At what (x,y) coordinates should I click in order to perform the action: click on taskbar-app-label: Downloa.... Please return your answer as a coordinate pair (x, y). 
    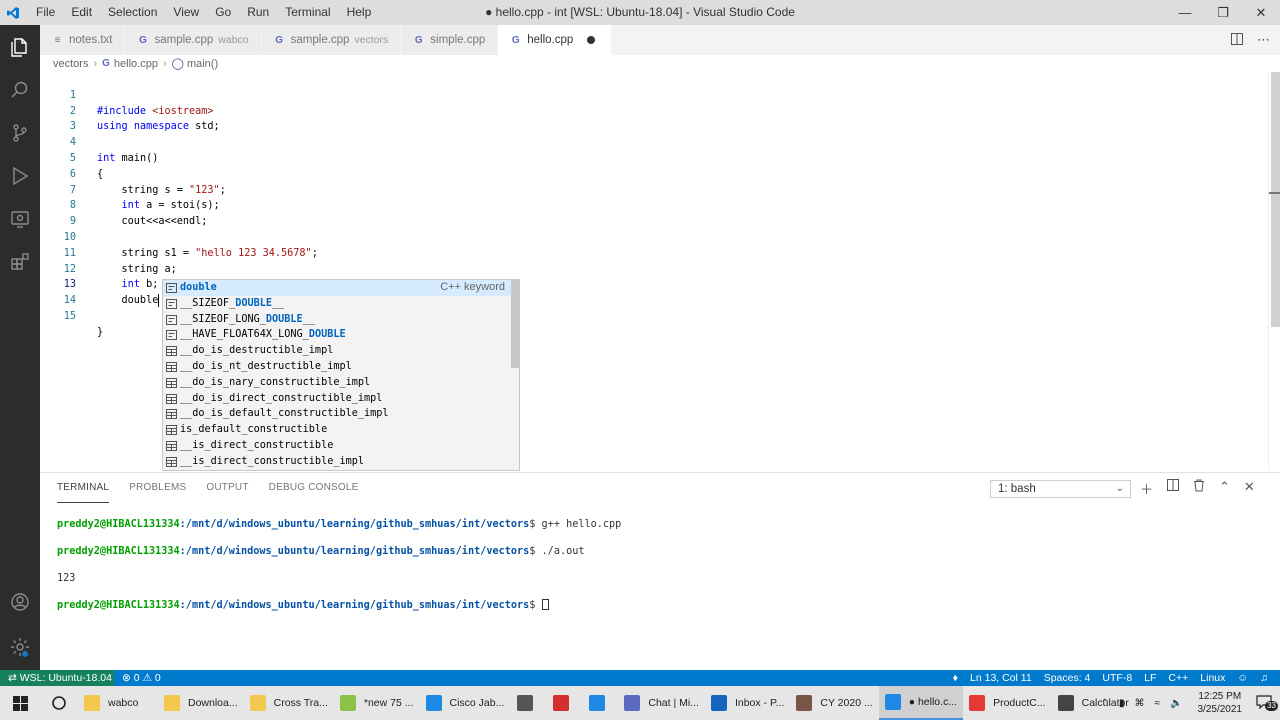
    Looking at the image, I should click on (213, 703).